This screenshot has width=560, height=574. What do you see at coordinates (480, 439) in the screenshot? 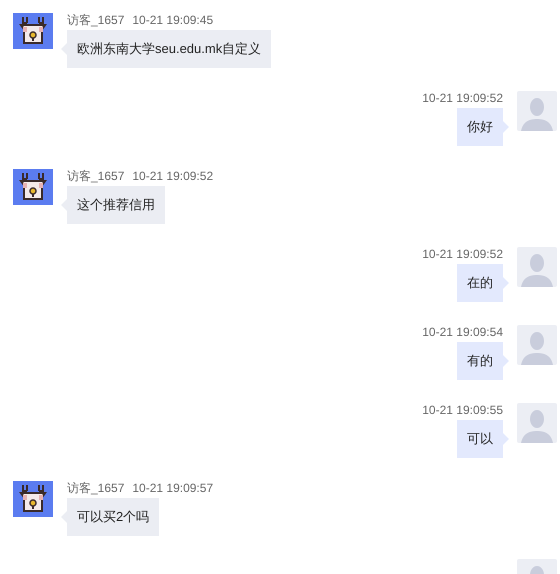
I see `message-bubble: 可以` at bounding box center [480, 439].